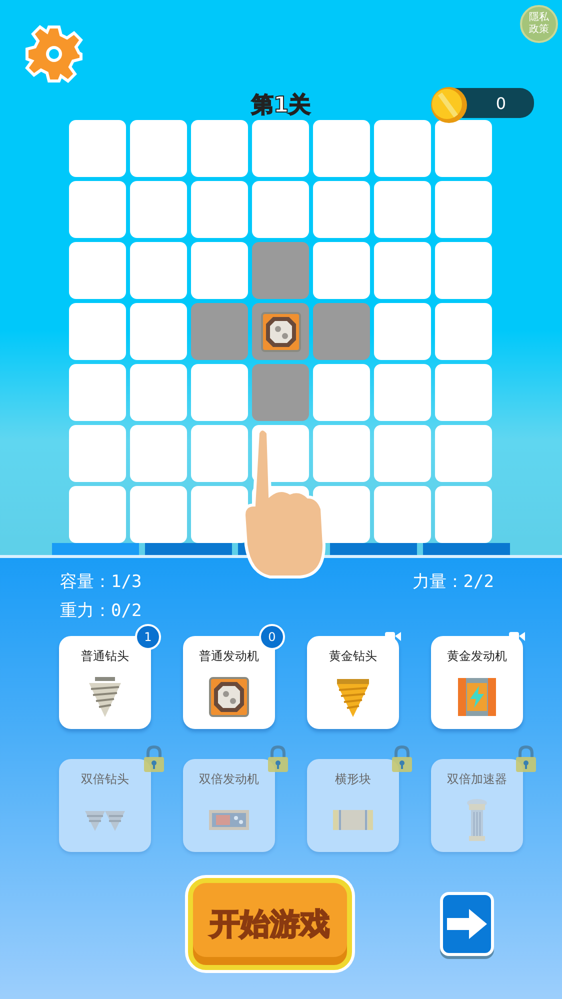 Image resolution: width=562 pixels, height=999 pixels. Describe the element at coordinates (449, 105) in the screenshot. I see `coin-icon` at that location.